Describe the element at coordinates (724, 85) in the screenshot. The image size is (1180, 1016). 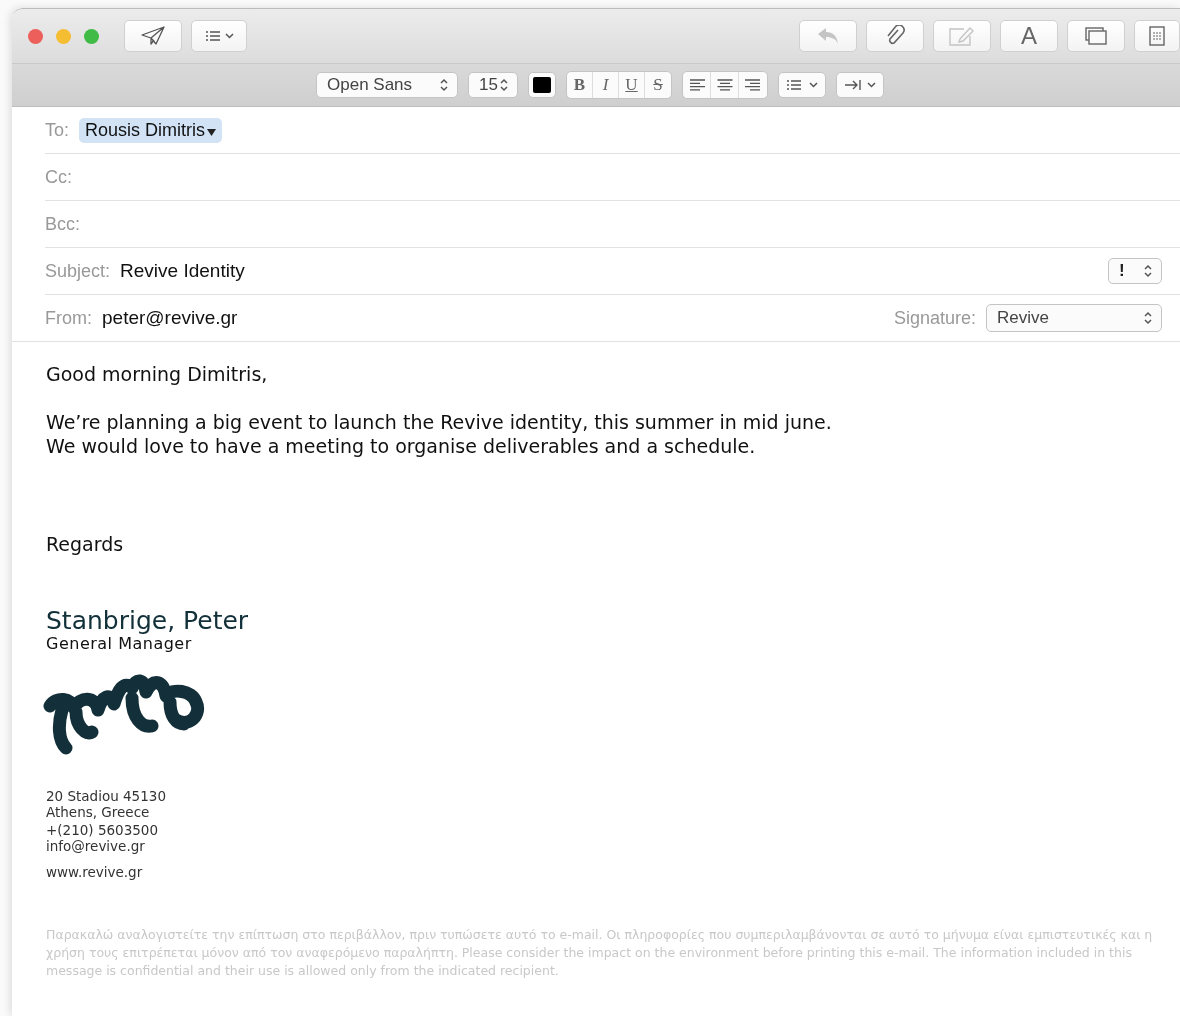
I see `align-center-icon` at that location.